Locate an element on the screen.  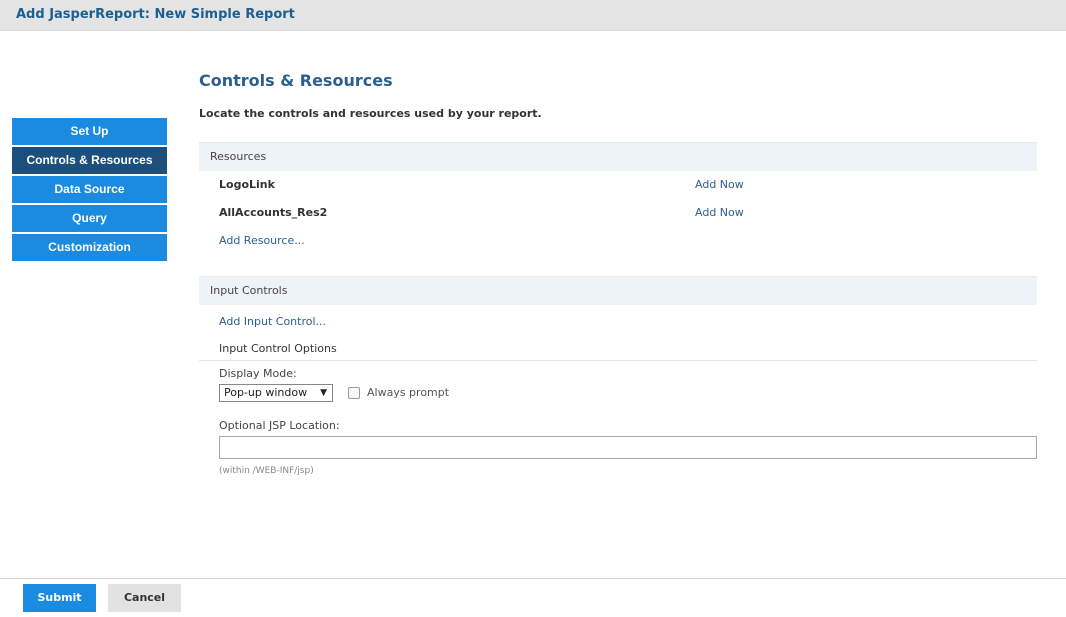
resources-section-header: Resources is located at coordinates (618, 156).